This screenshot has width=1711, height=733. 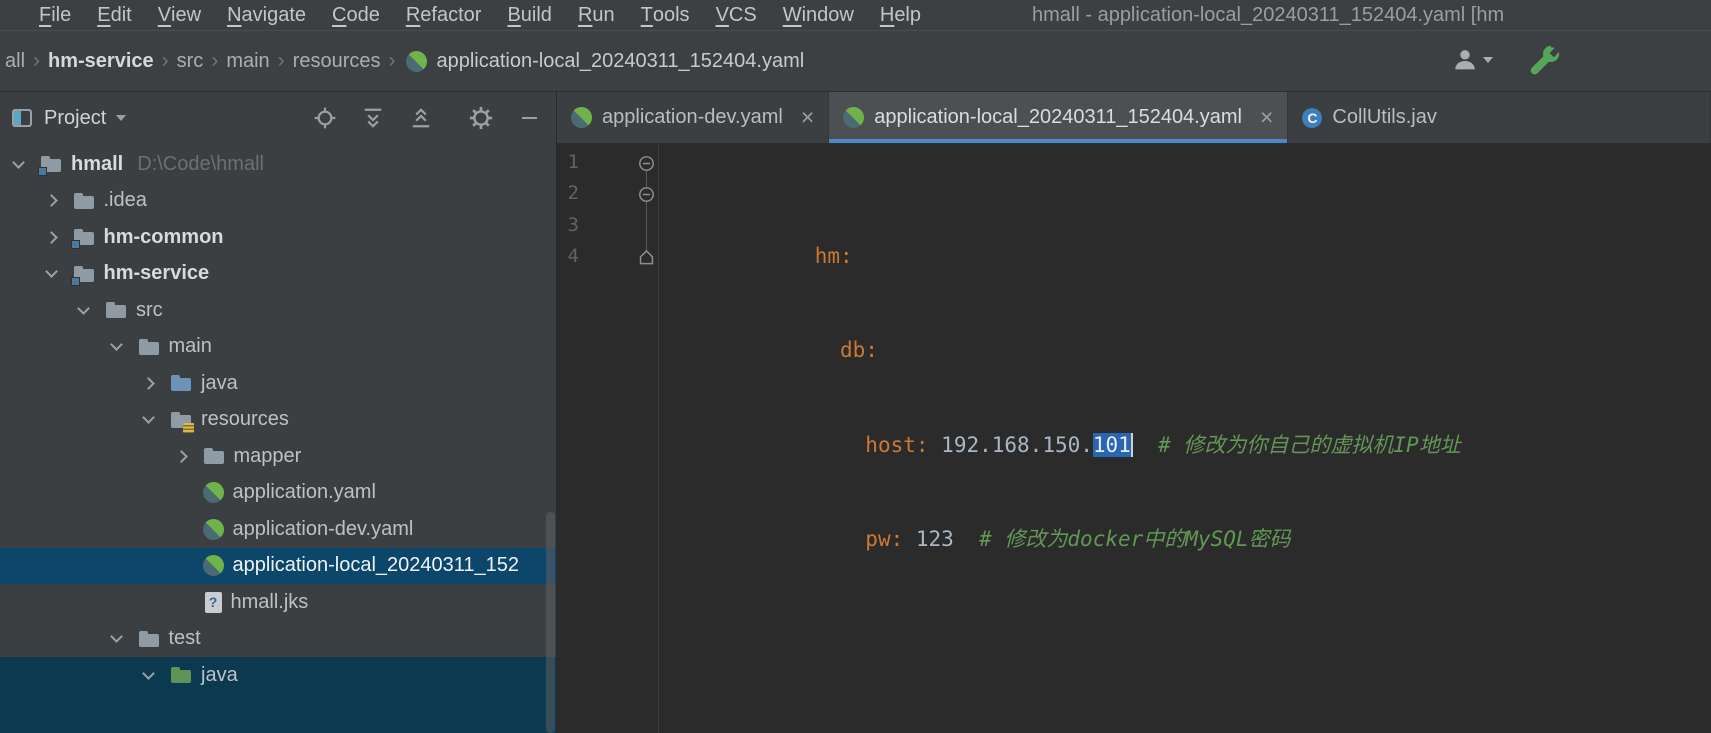 What do you see at coordinates (1545, 63) in the screenshot?
I see `build-wrench-icon` at bounding box center [1545, 63].